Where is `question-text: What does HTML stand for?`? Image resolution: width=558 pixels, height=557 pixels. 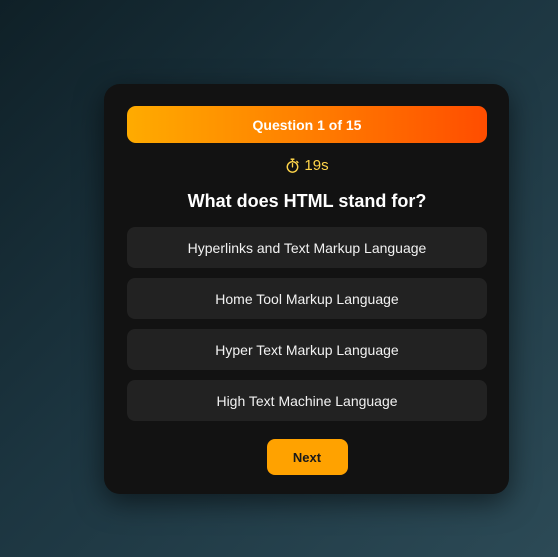
question-text: What does HTML stand for? is located at coordinates (307, 201).